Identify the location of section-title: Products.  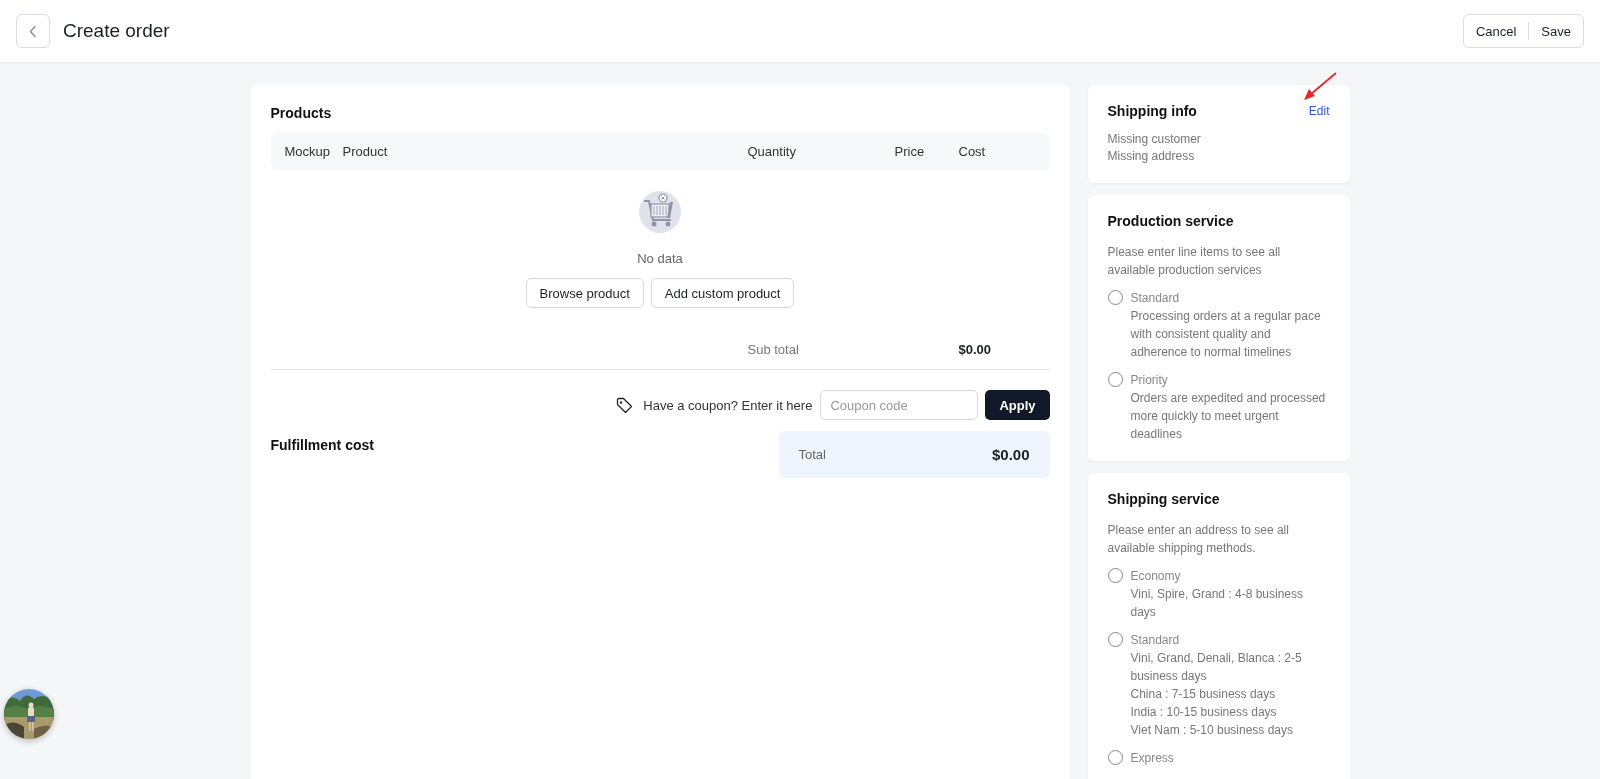
(301, 113).